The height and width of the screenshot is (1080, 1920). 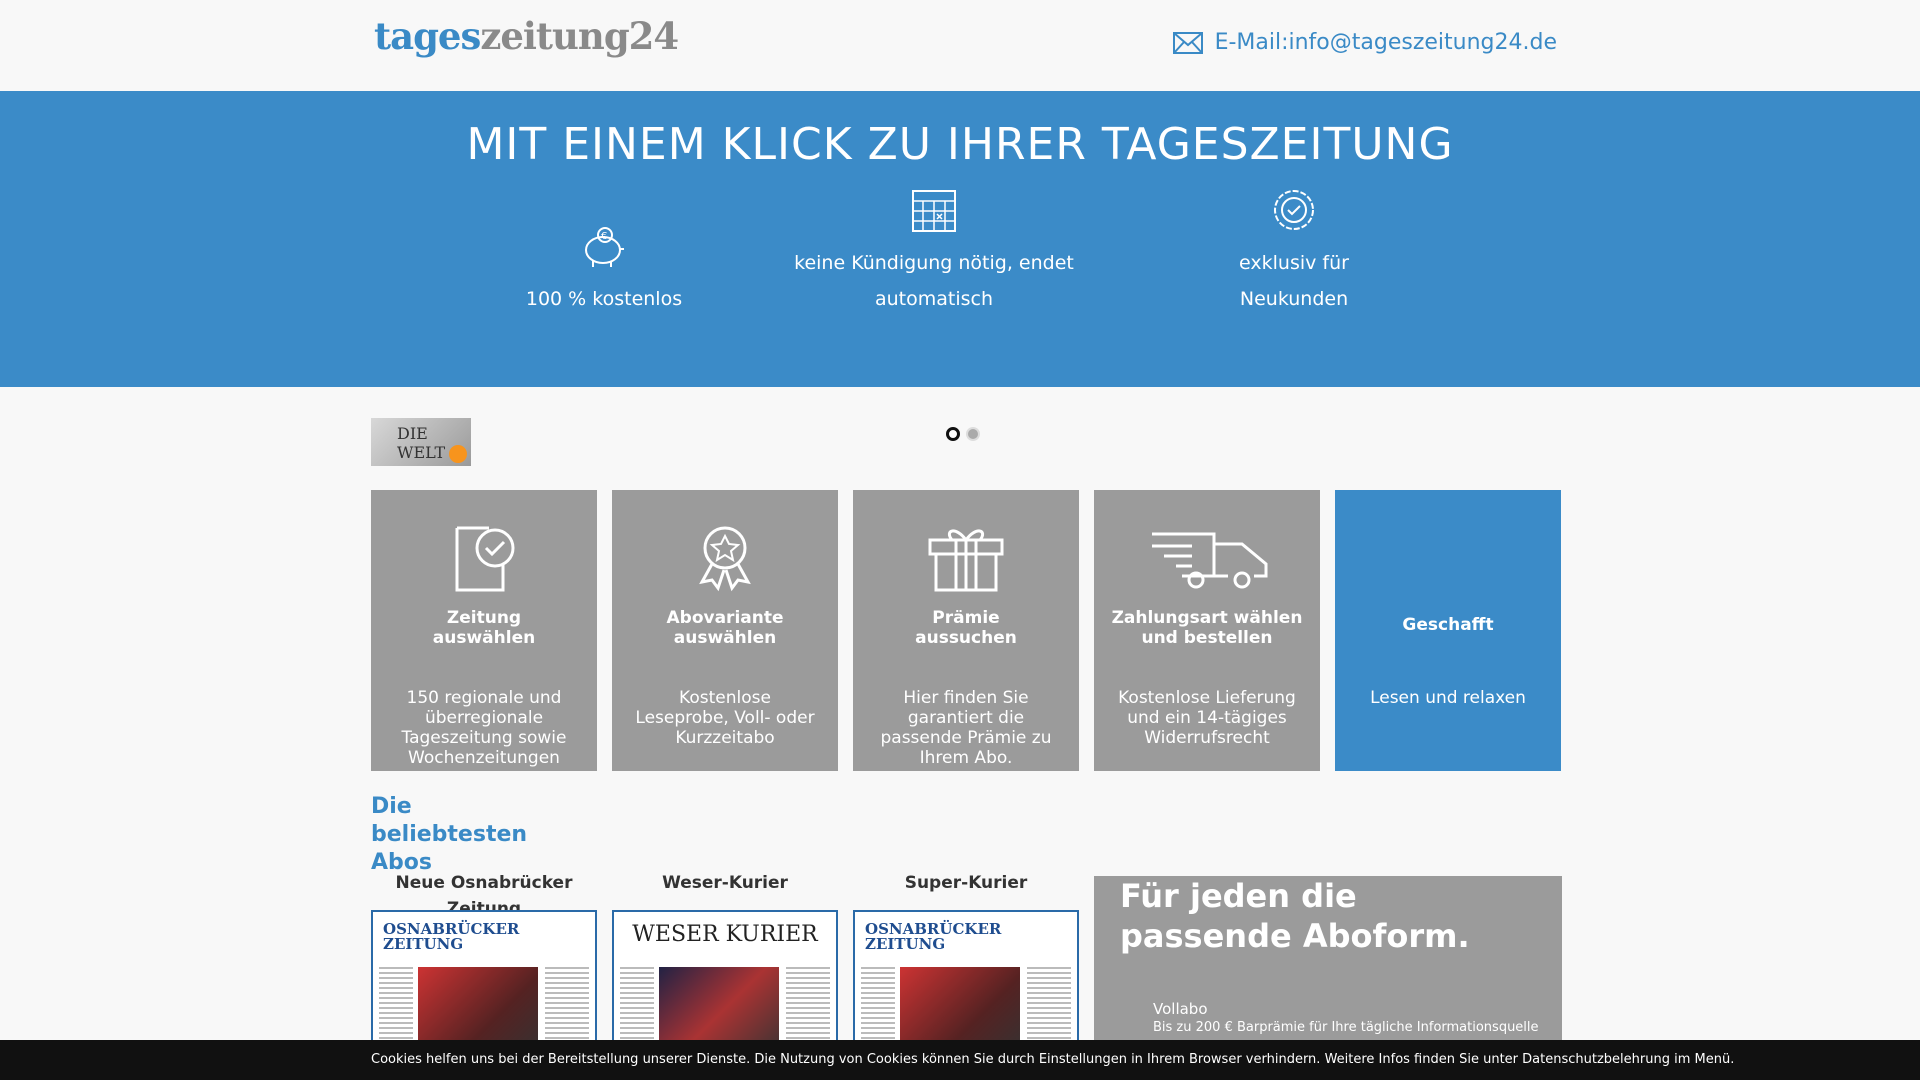 I want to click on step-title: Geschafft, so click(x=1448, y=625).